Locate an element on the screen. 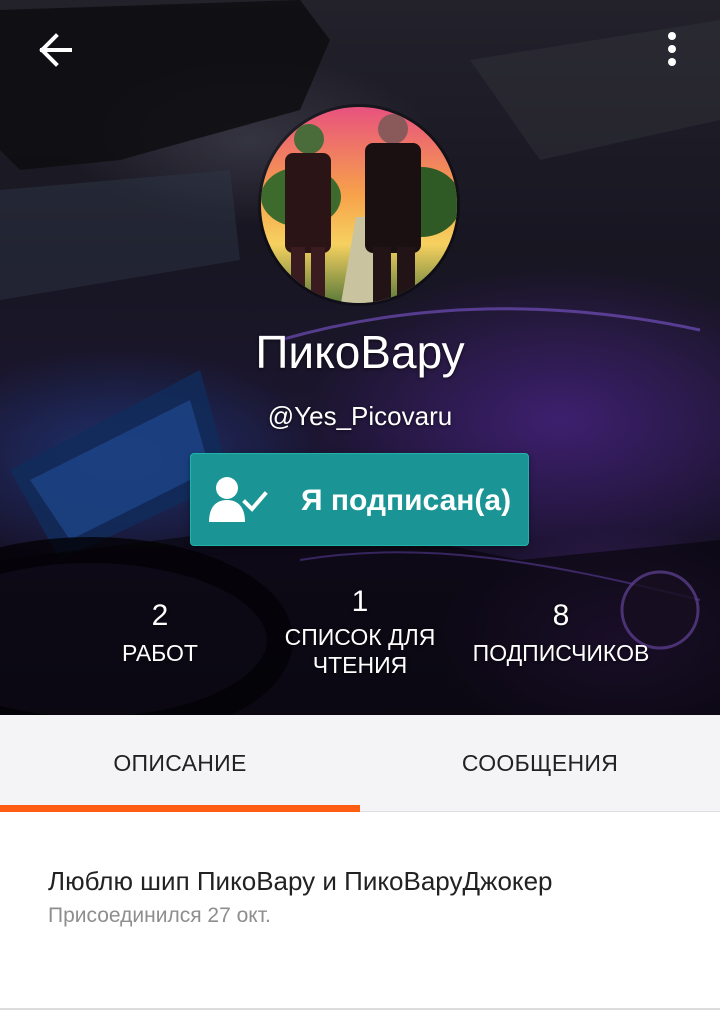 This screenshot has width=720, height=1018. tab-messages: СООБЩЕНИЯ is located at coordinates (540, 763).